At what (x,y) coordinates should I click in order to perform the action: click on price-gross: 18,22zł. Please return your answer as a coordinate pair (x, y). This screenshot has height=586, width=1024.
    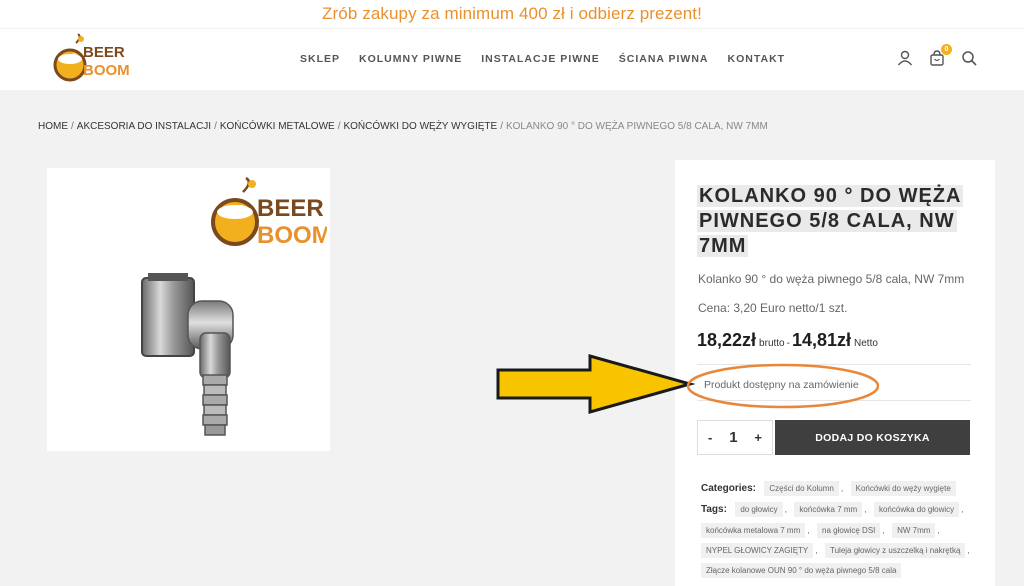
    Looking at the image, I should click on (727, 340).